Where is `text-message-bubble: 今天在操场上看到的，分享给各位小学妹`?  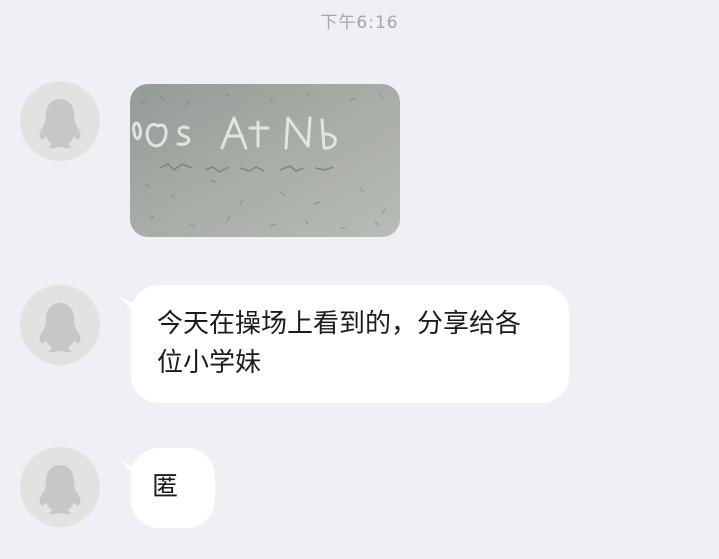
text-message-bubble: 今天在操场上看到的，分享给各位小学妹 is located at coordinates (350, 344).